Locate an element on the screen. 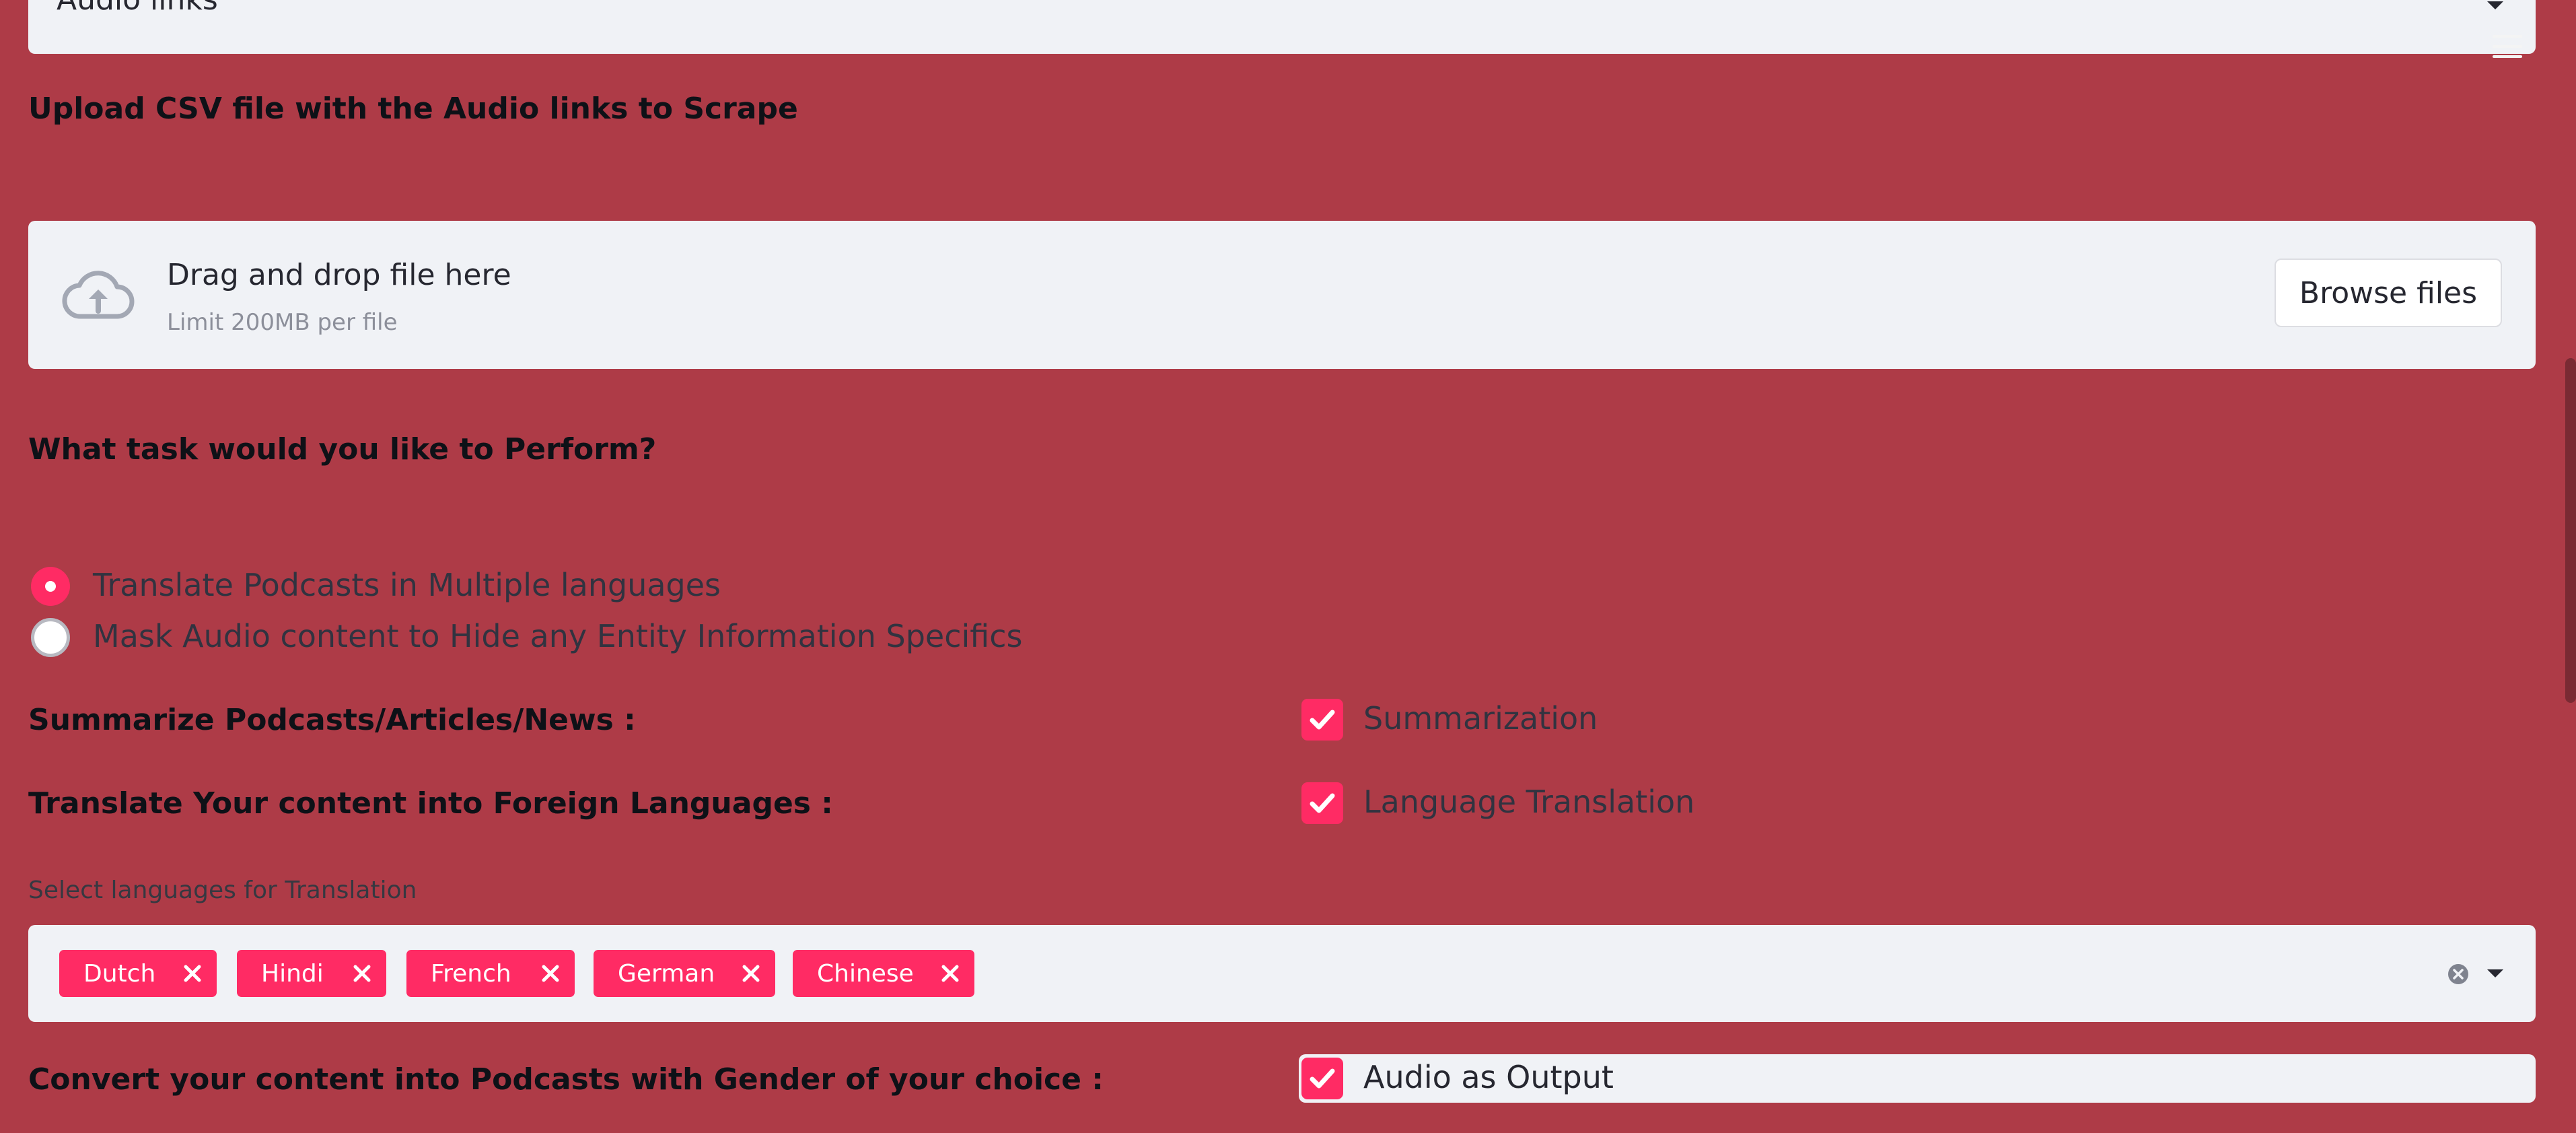 The height and width of the screenshot is (1133, 2576). radio-button-unselected is located at coordinates (51, 638).